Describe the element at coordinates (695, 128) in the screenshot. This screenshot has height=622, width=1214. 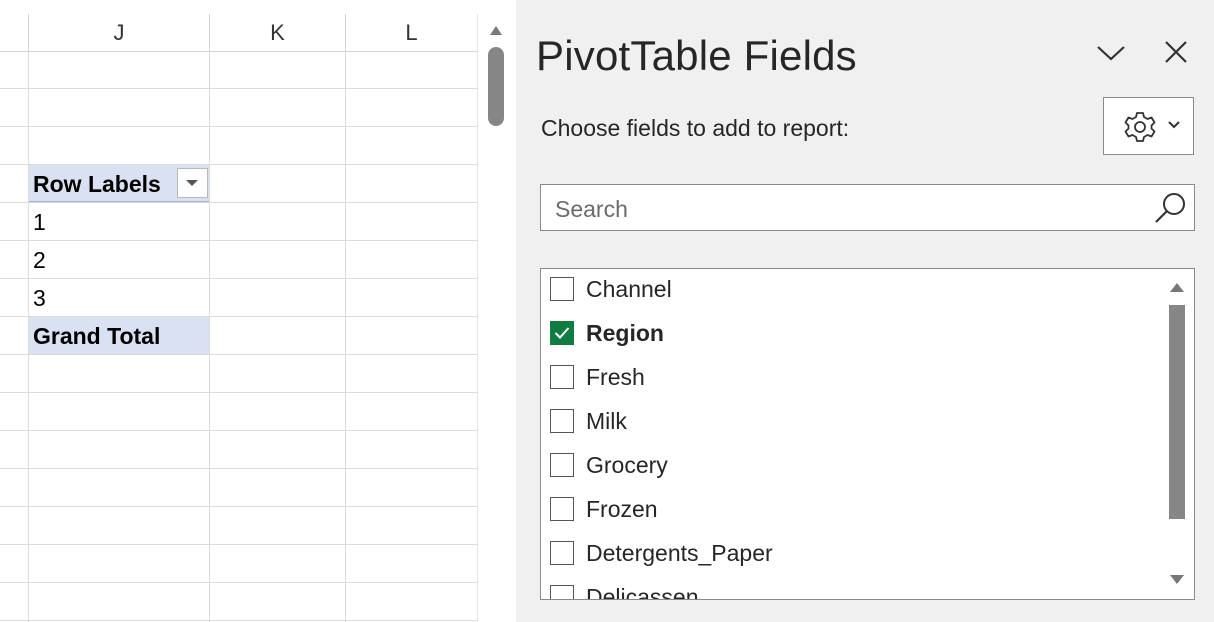
I see `choose-fields-label: Choose fields to add to report:` at that location.